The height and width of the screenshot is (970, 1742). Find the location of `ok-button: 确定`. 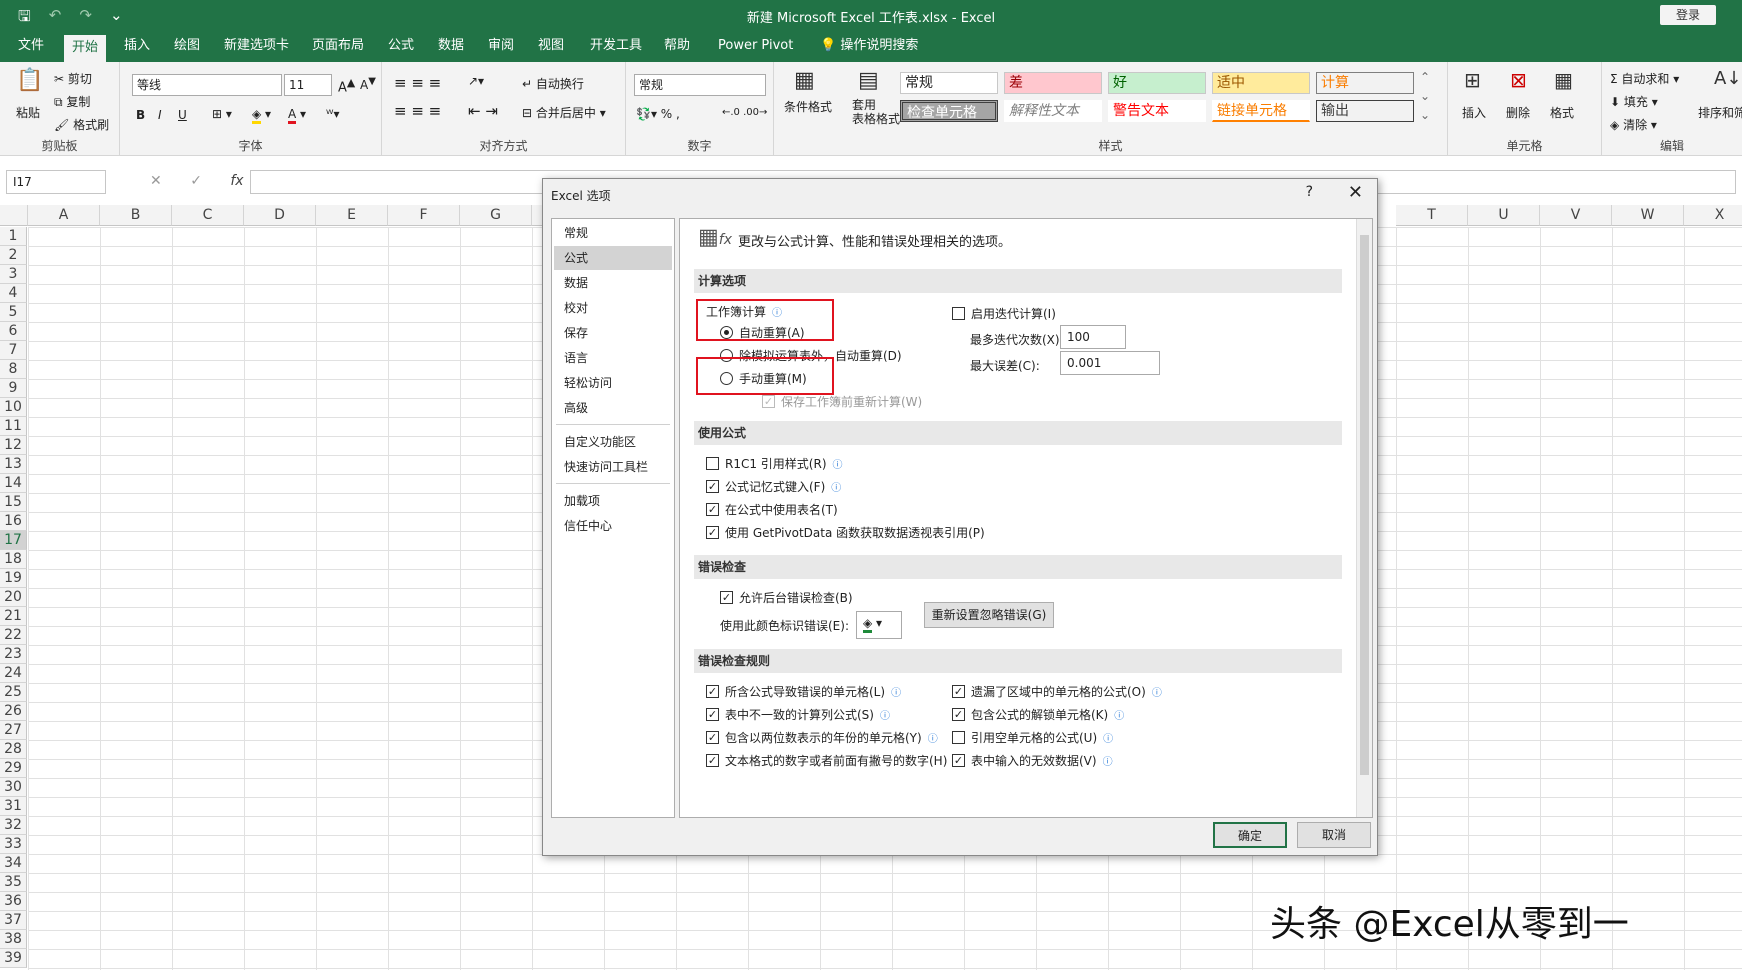

ok-button: 确定 is located at coordinates (1250, 835).